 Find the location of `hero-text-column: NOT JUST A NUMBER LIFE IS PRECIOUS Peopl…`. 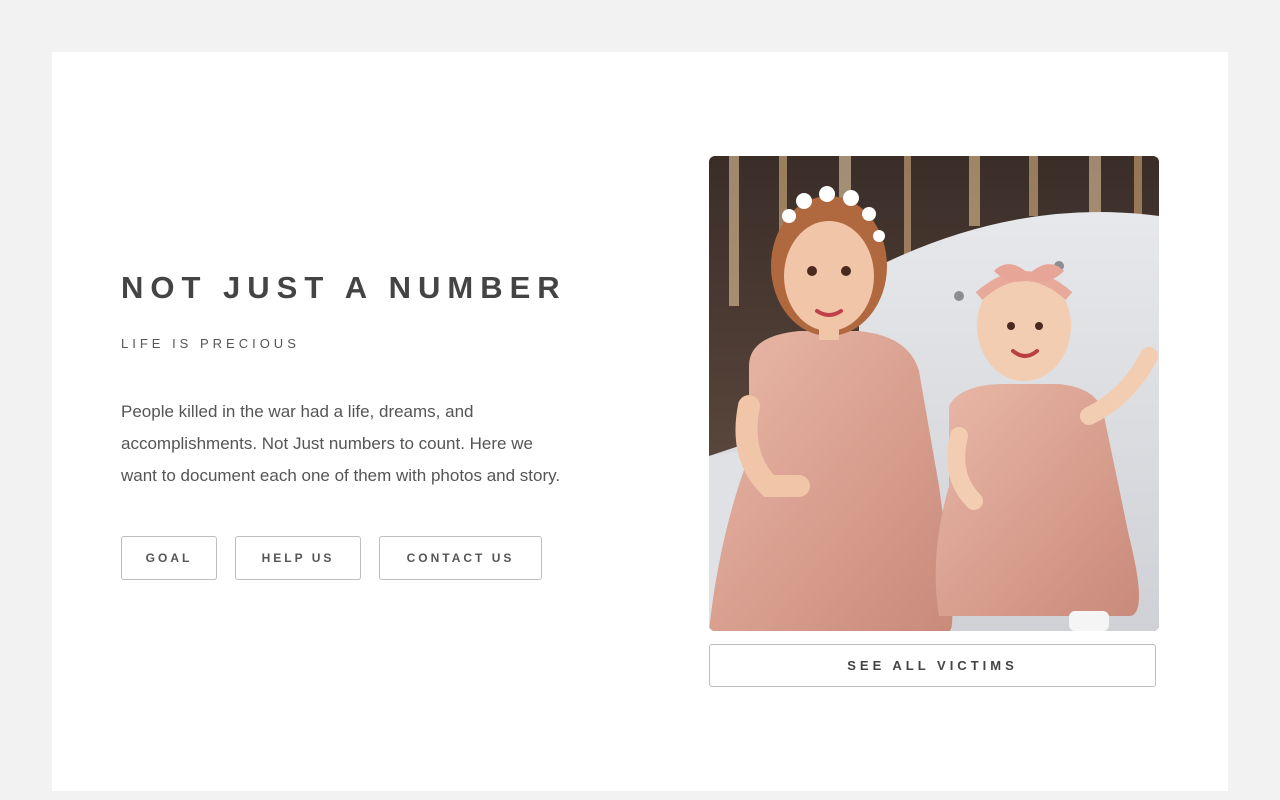

hero-text-column: NOT JUST A NUMBER LIFE IS PRECIOUS Peopl… is located at coordinates (351, 424).